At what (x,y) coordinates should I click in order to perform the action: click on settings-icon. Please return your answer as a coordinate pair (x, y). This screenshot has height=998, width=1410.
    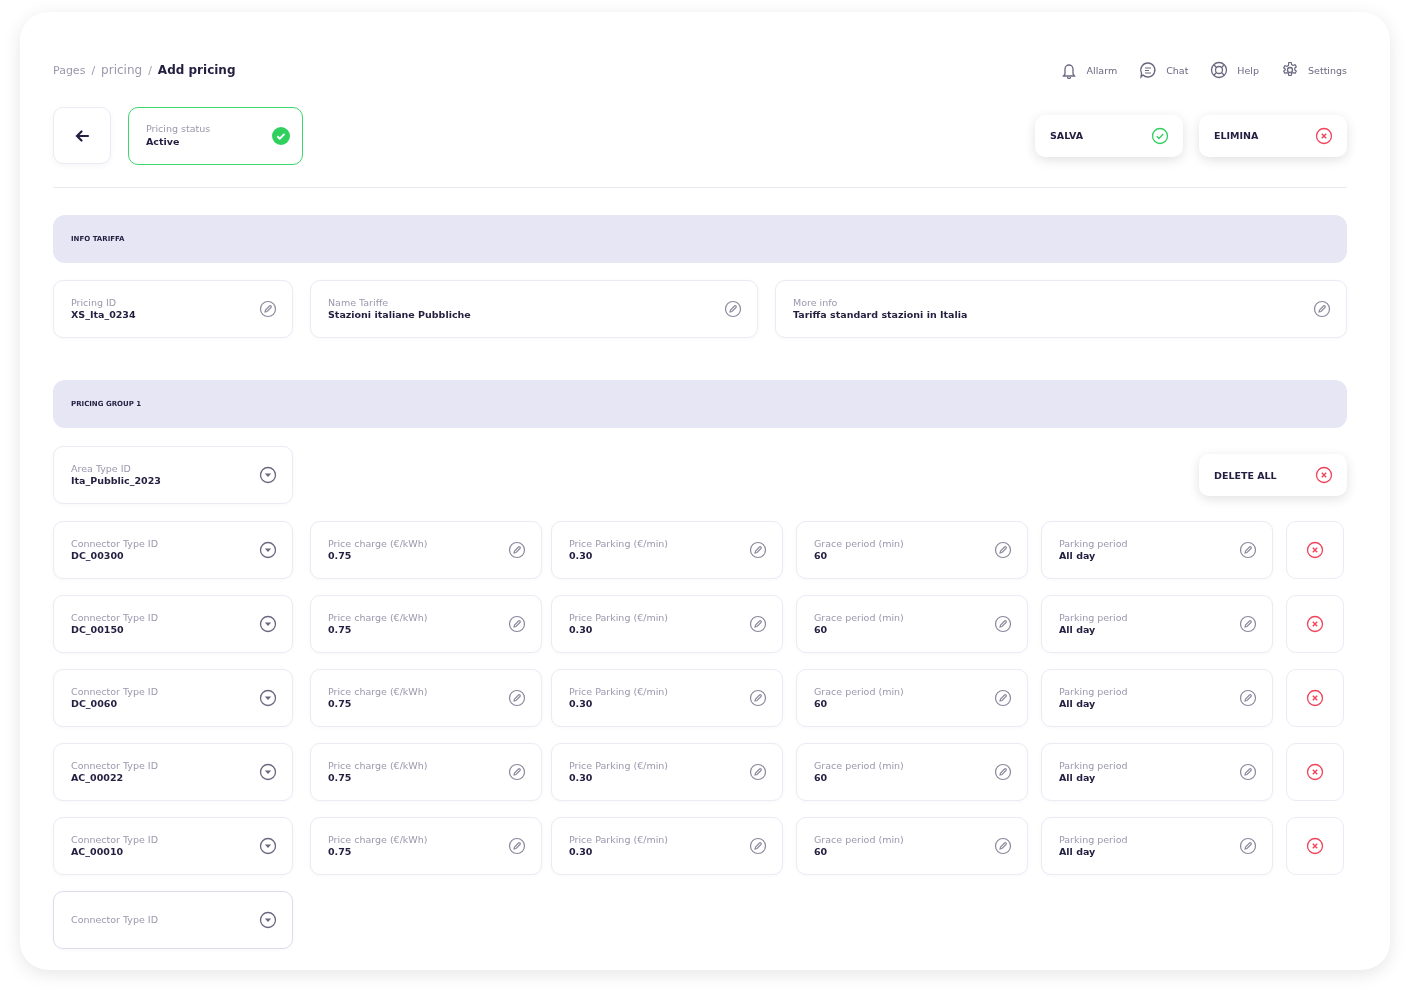
    Looking at the image, I should click on (1290, 70).